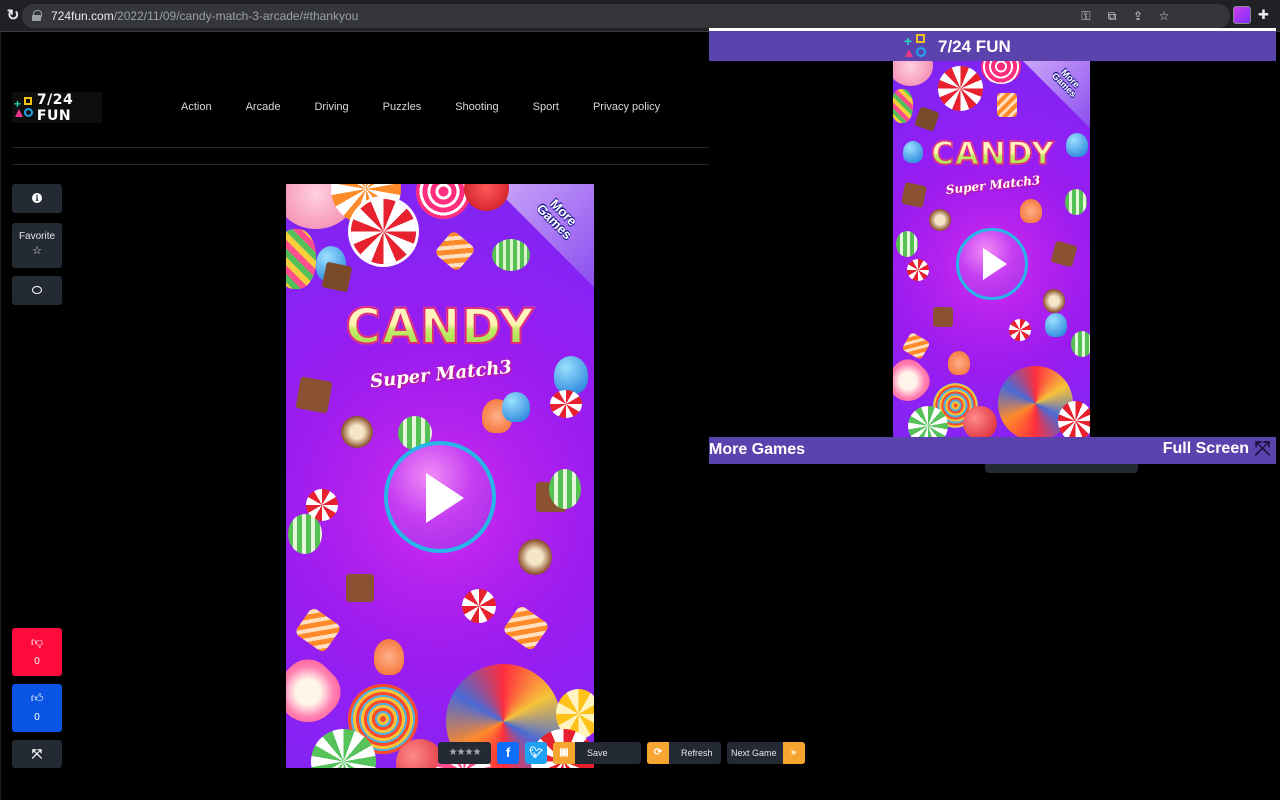 This screenshot has width=1280, height=800. Describe the element at coordinates (440, 327) in the screenshot. I see `game-title: CANDY` at that location.